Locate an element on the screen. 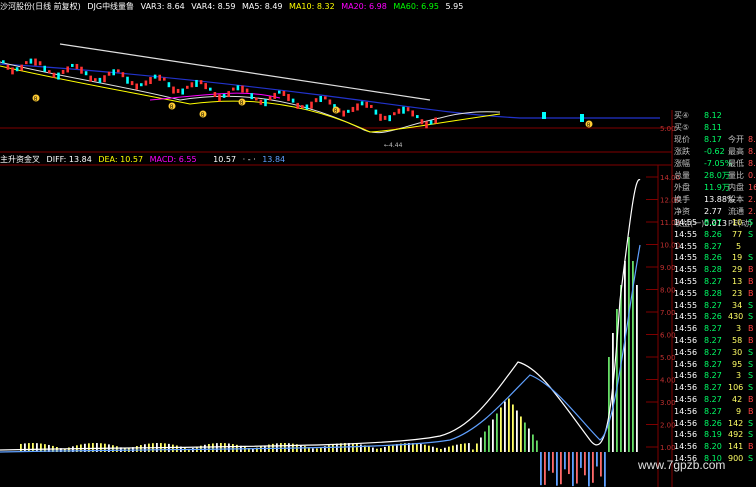 The width and height of the screenshot is (756, 487). quote-label: 总量 is located at coordinates (682, 175).